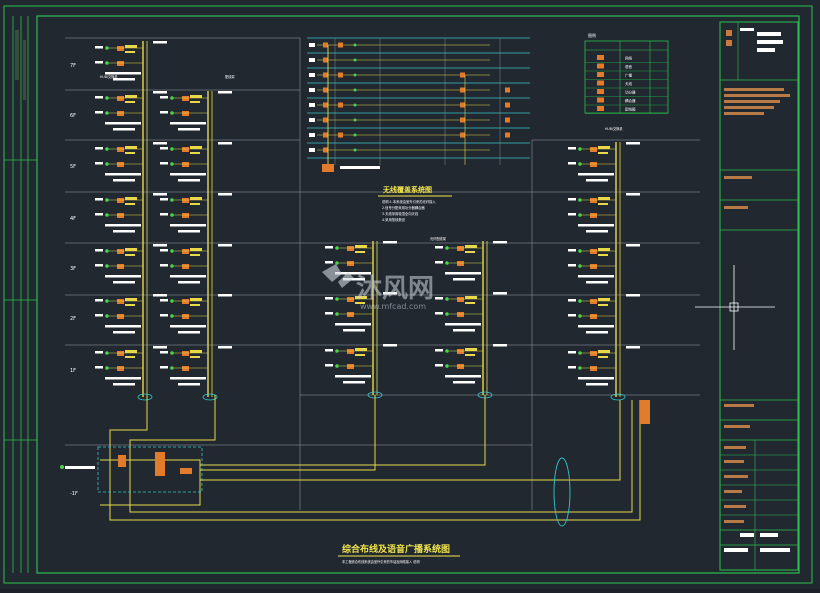 This screenshot has height=593, width=820. I want to click on legend-row-text: 配线箱, so click(630, 109).